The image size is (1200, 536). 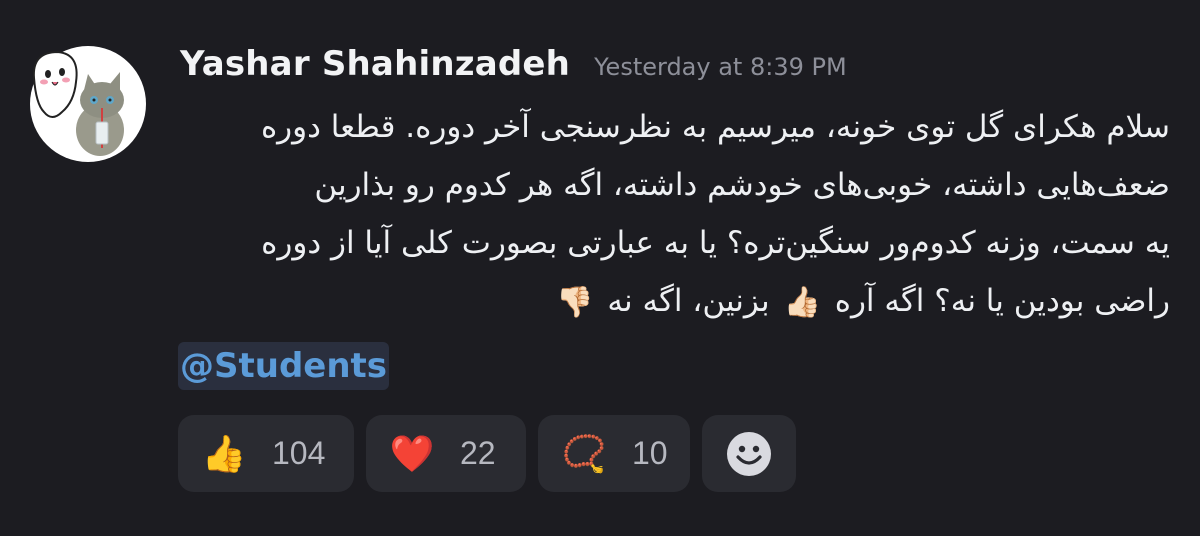 What do you see at coordinates (284, 366) in the screenshot?
I see `role-mention: @Students` at bounding box center [284, 366].